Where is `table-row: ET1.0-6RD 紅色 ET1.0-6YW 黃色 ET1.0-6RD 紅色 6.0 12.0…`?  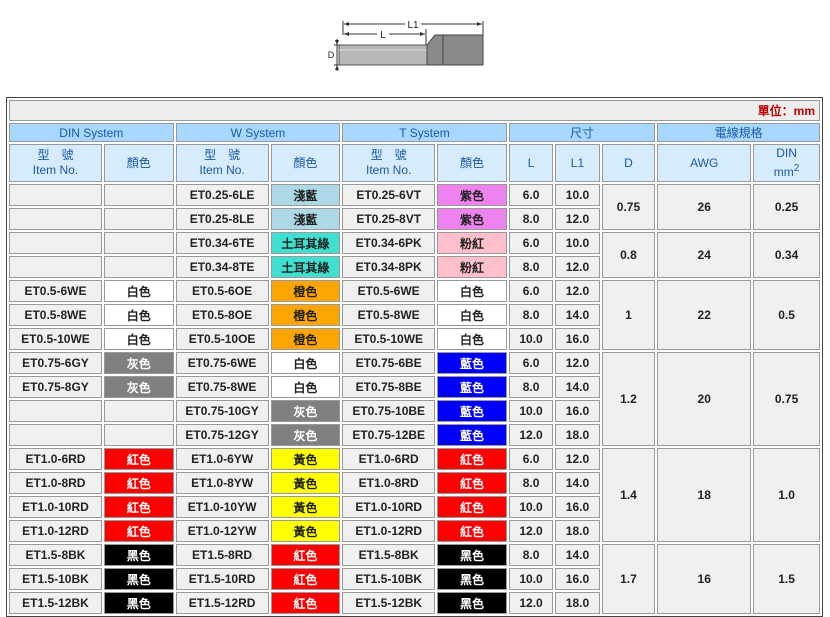
table-row: ET1.0-6RD 紅色 ET1.0-6YW 黃色 ET1.0-6RD 紅色 6.0 12.0… is located at coordinates (414, 495).